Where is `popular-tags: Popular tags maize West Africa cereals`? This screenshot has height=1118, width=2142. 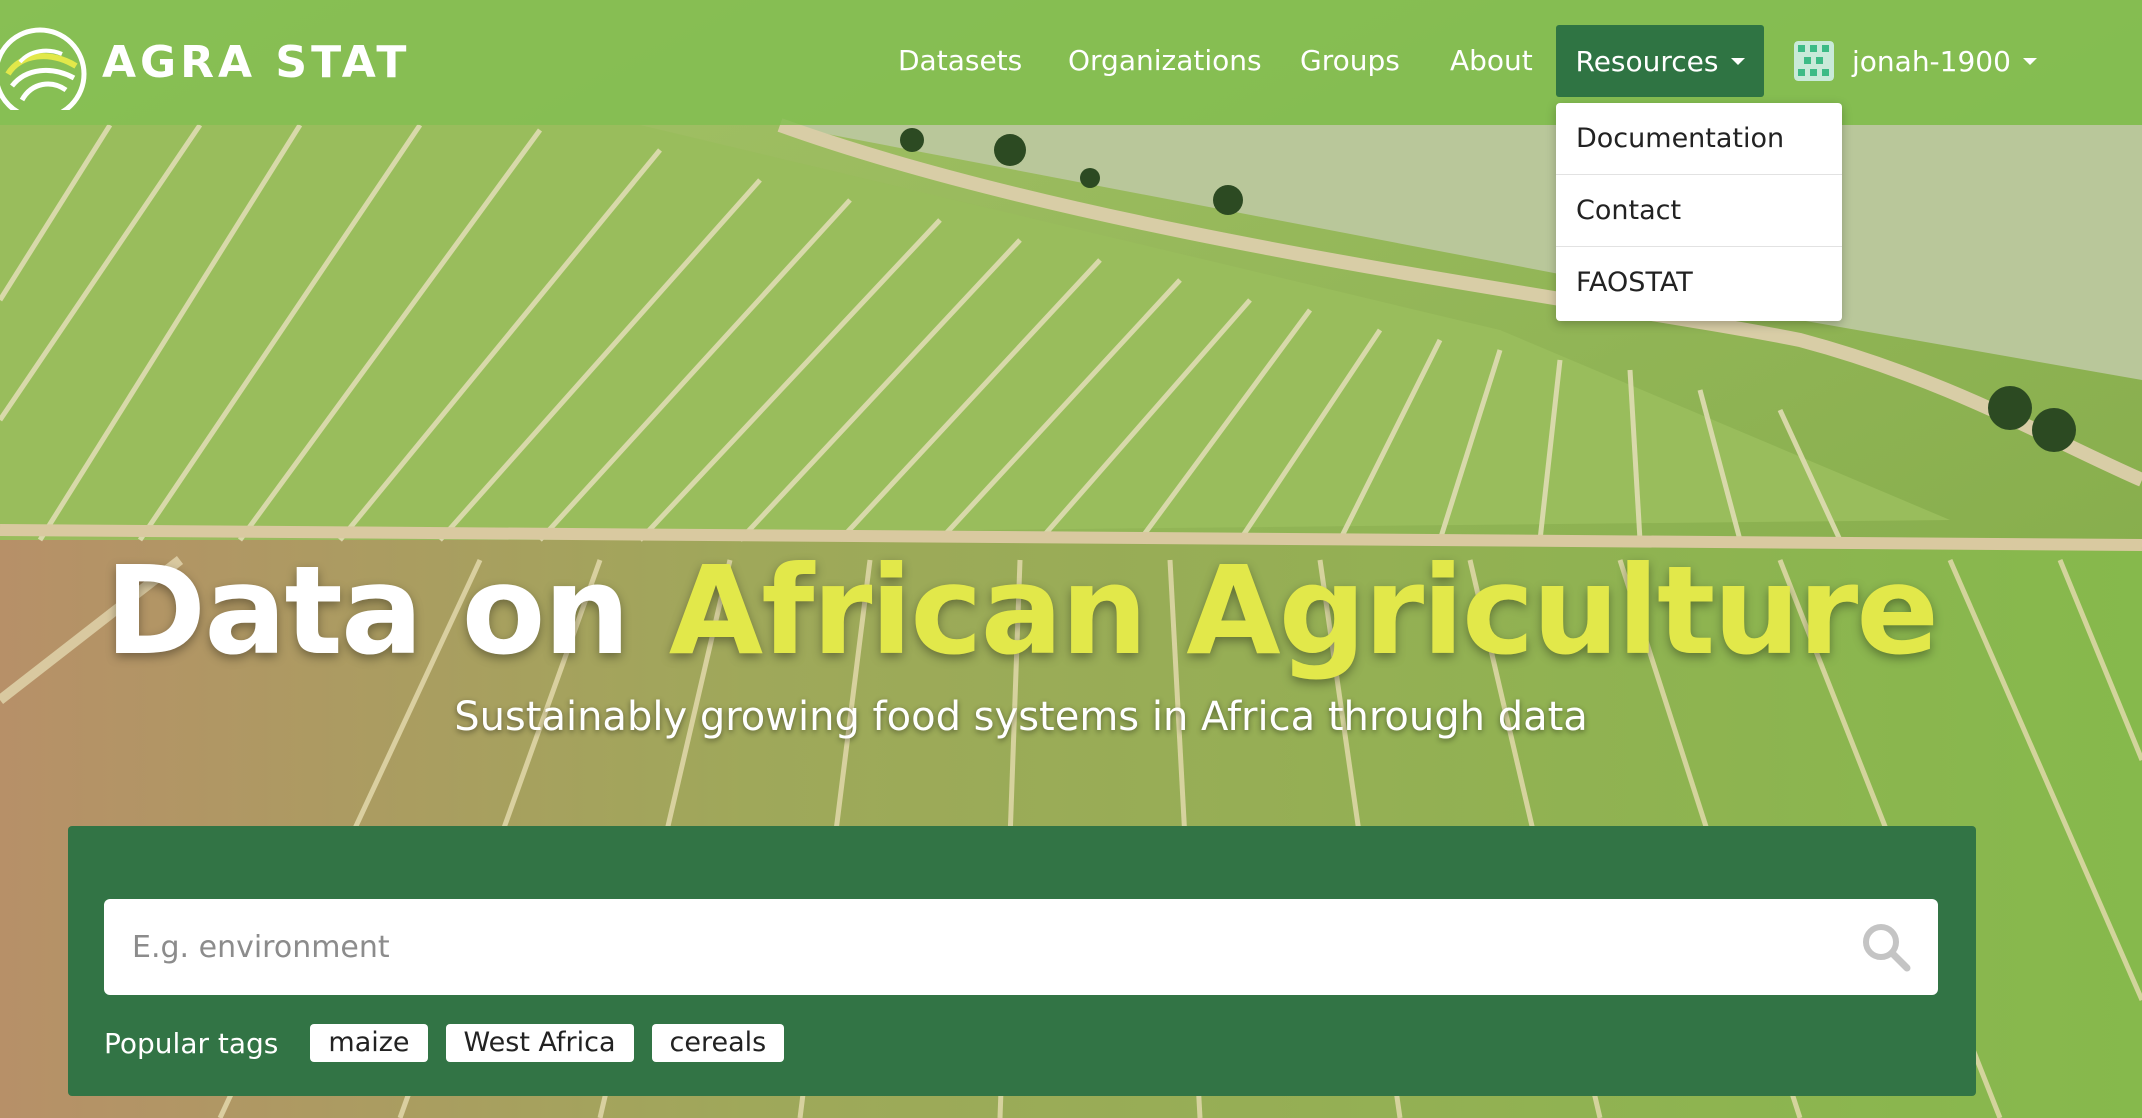
popular-tags: Popular tags maize West Africa cereals is located at coordinates (453, 1043).